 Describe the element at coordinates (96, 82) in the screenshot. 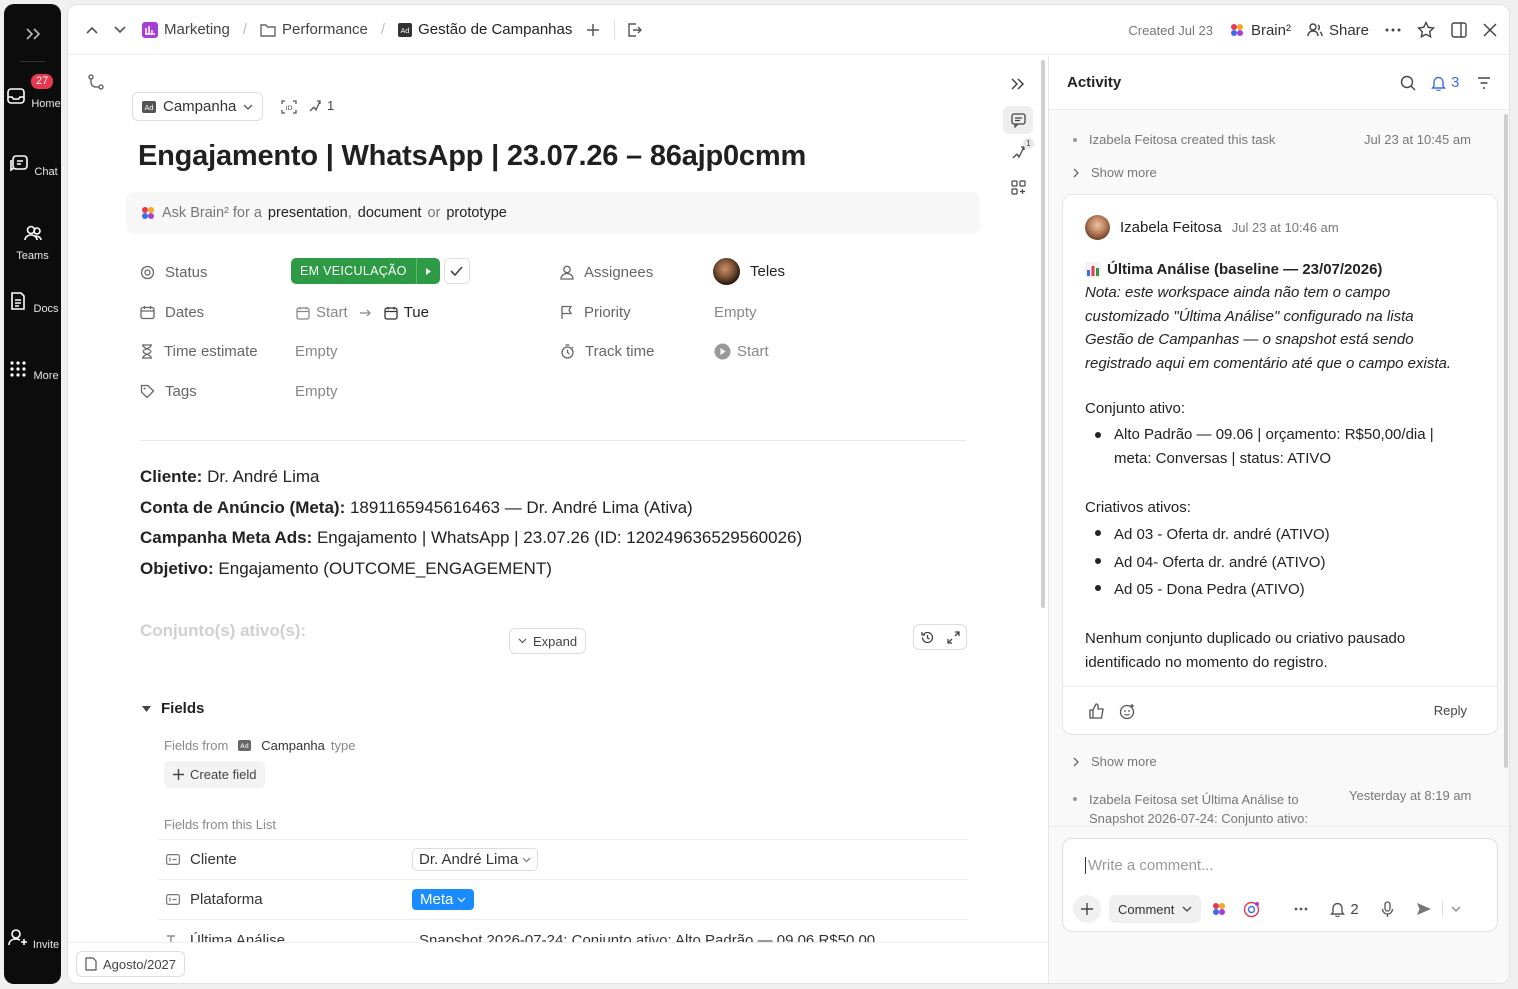

I see `dependency-icon` at that location.